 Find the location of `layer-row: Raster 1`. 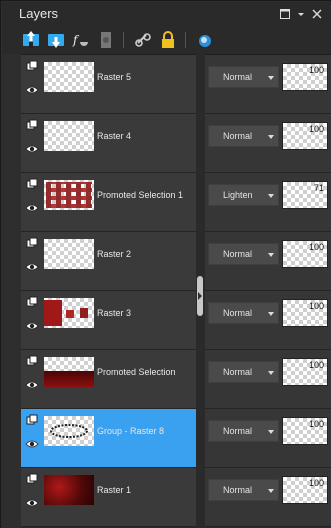

layer-row: Raster 1 is located at coordinates (108, 497).